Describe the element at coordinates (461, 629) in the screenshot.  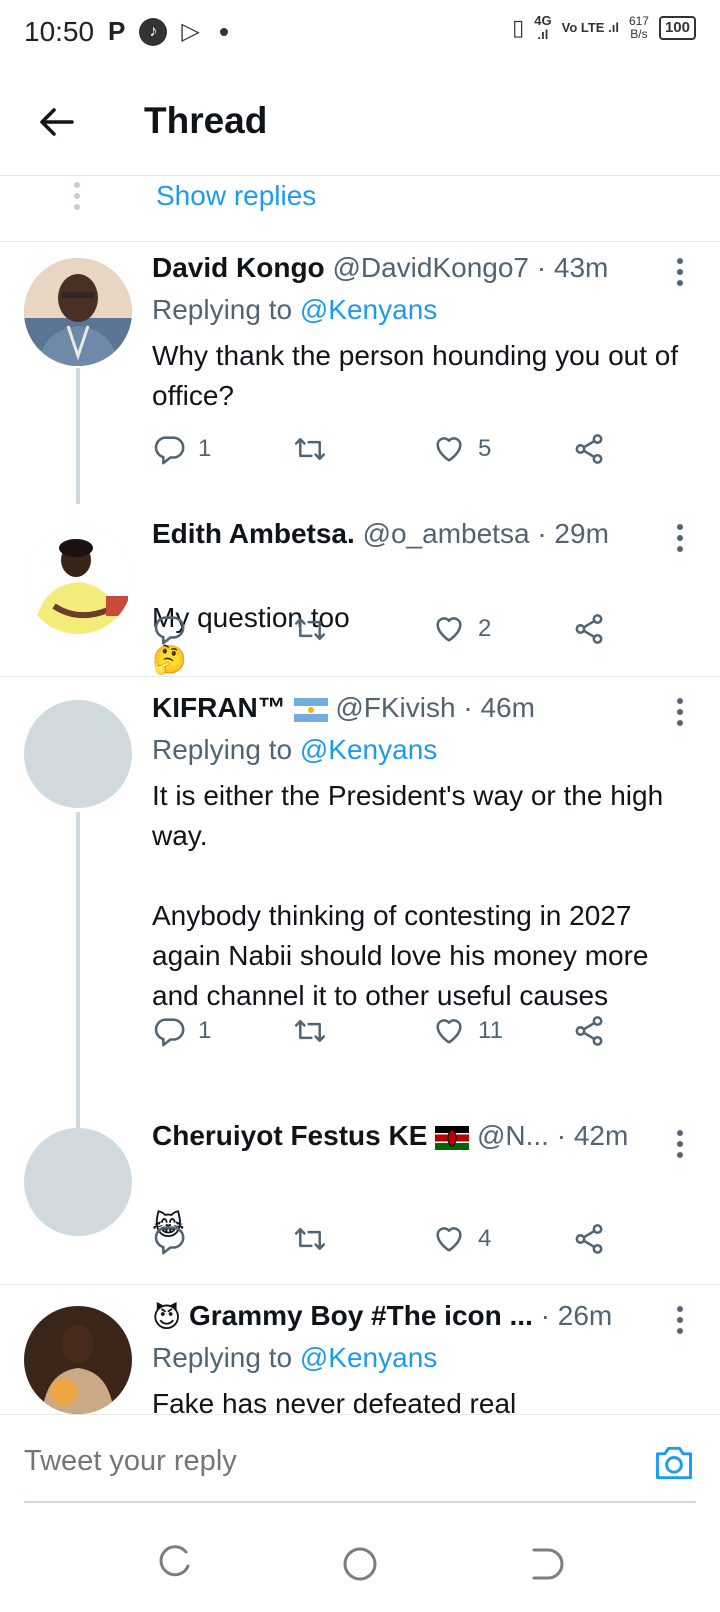
I see `like-button: 2` at that location.